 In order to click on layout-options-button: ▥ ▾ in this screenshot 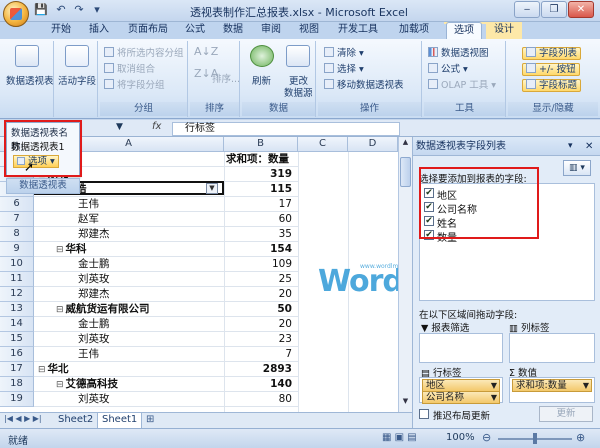, I will do `click(577, 168)`.